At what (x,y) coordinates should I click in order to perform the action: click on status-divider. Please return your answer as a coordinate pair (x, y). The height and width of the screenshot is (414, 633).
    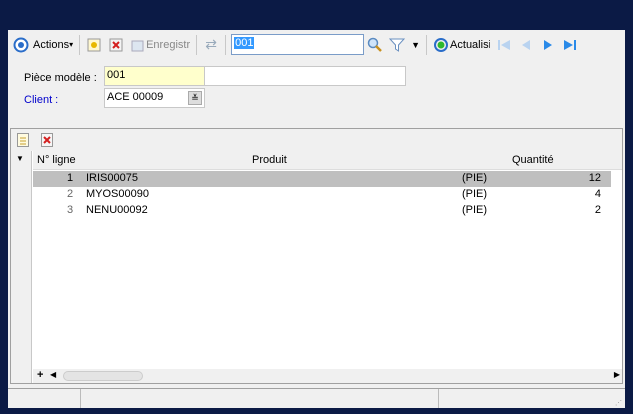
    Looking at the image, I should click on (438, 398).